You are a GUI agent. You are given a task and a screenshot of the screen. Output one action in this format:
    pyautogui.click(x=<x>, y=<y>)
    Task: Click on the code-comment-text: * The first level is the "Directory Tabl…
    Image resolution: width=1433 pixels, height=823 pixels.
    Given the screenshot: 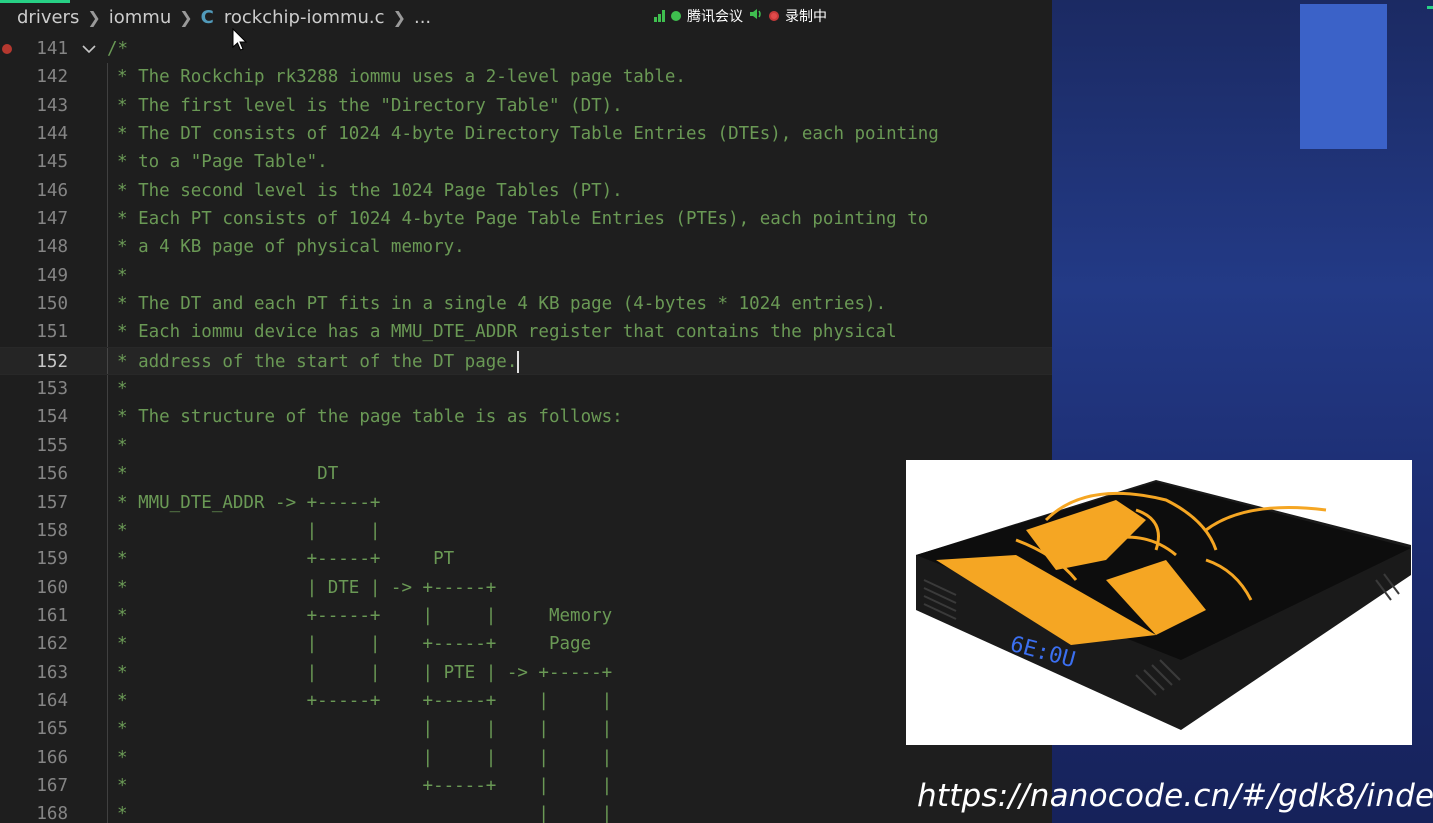 What is the action you would take?
    pyautogui.click(x=370, y=106)
    